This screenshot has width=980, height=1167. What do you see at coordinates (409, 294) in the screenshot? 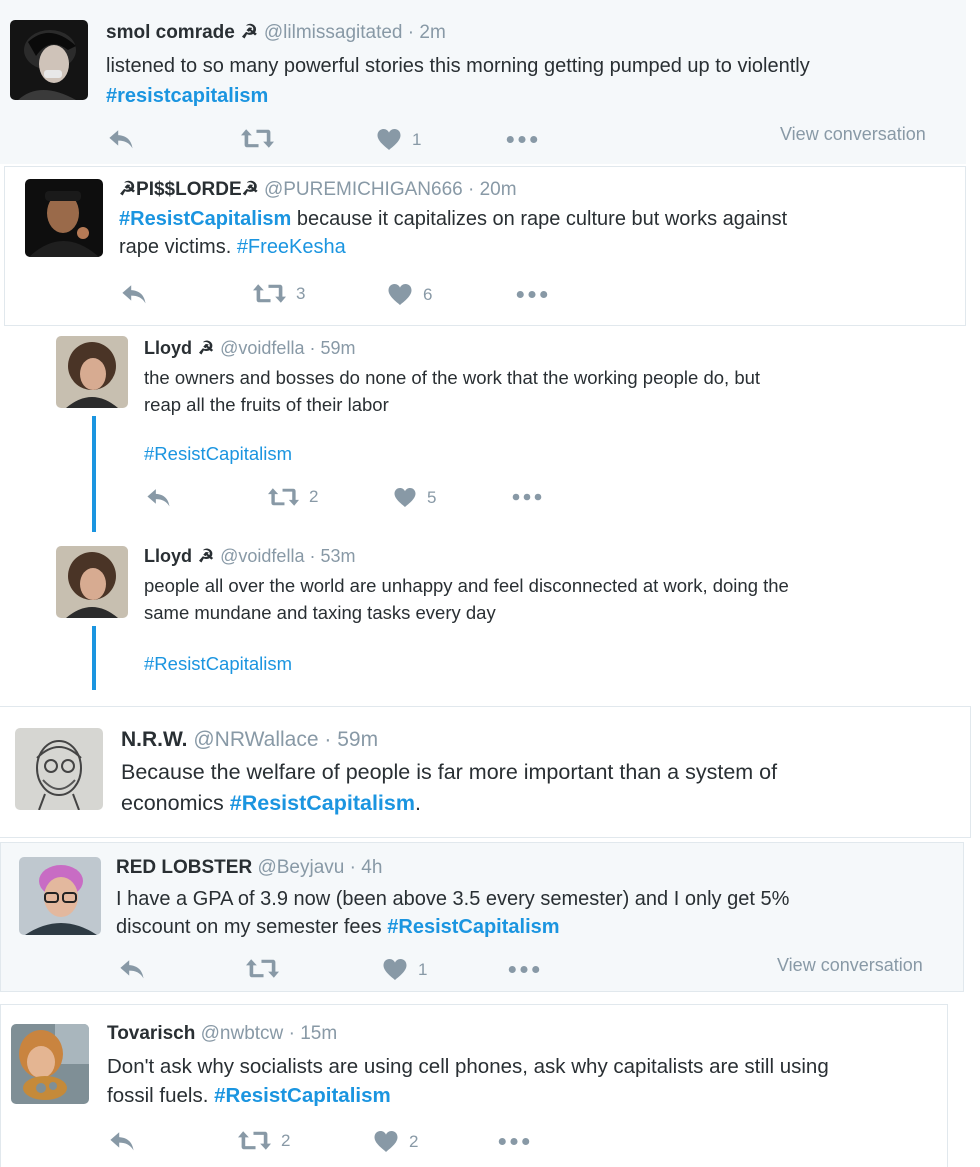
I see `like-button: 6` at bounding box center [409, 294].